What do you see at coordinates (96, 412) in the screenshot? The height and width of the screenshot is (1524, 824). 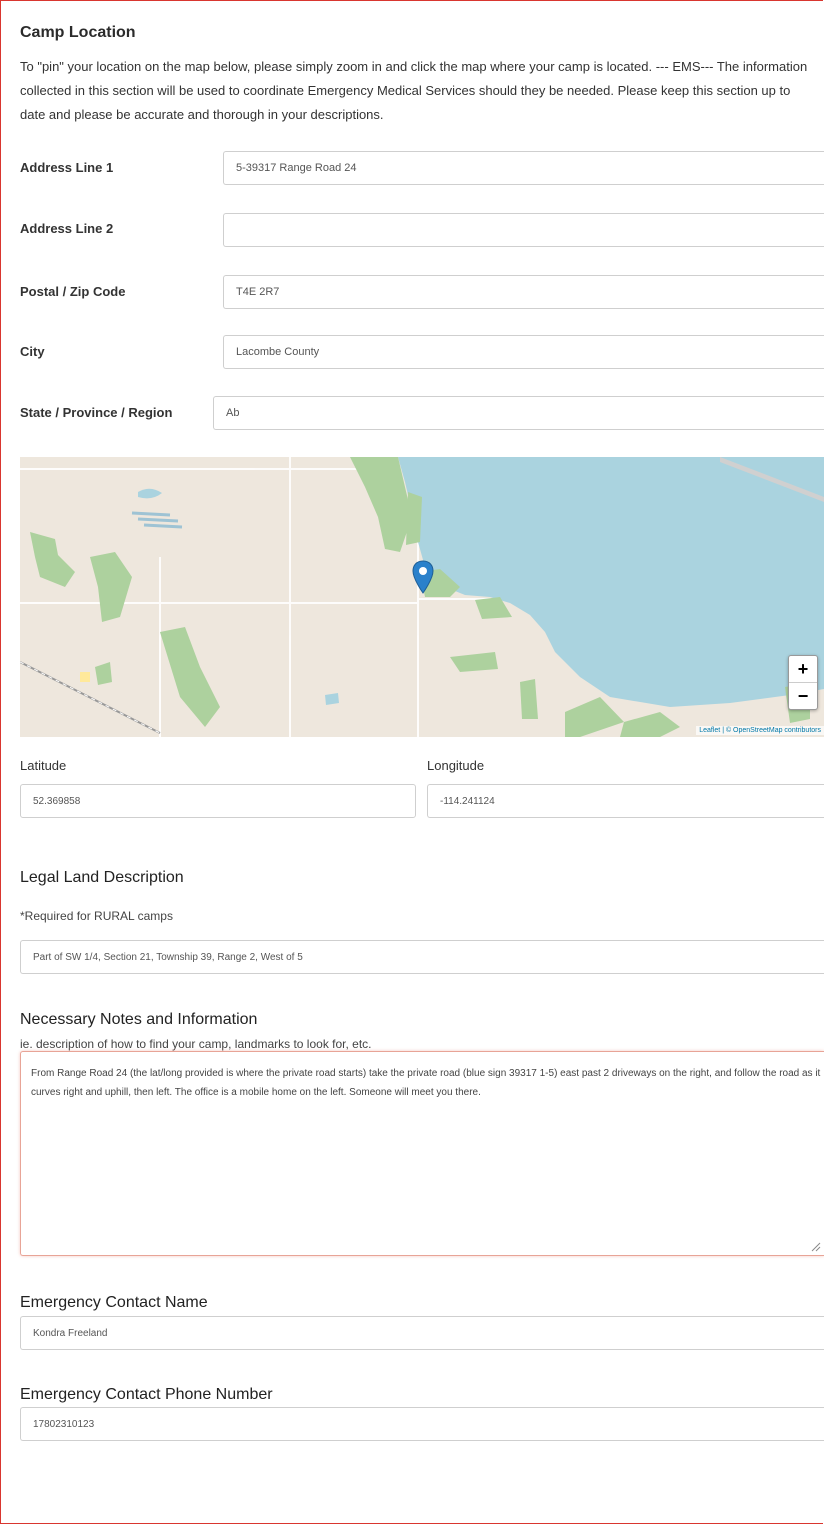 I see `state-label: State / Province / Region` at bounding box center [96, 412].